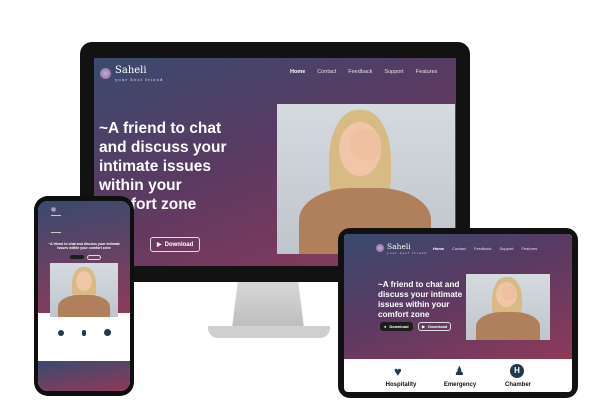 The image size is (594, 420). What do you see at coordinates (438, 326) in the screenshot?
I see `tablet-download-outline-label: Download` at bounding box center [438, 326].